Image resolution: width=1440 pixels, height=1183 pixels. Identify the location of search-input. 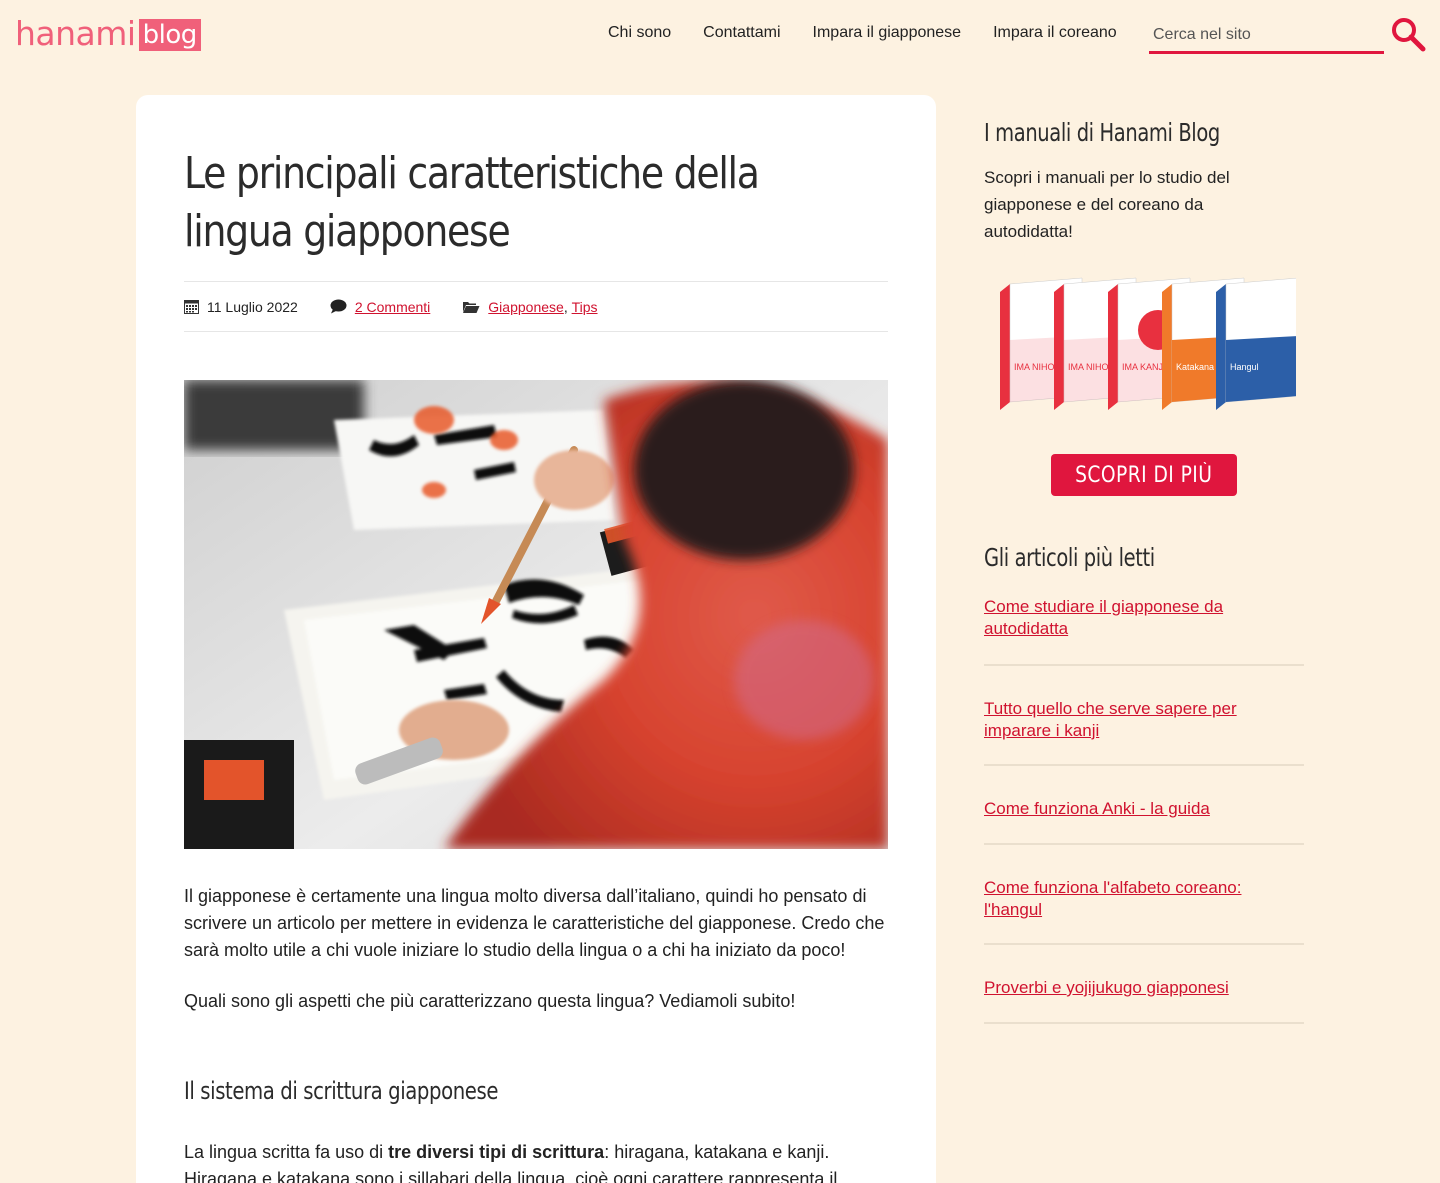
(1266, 36).